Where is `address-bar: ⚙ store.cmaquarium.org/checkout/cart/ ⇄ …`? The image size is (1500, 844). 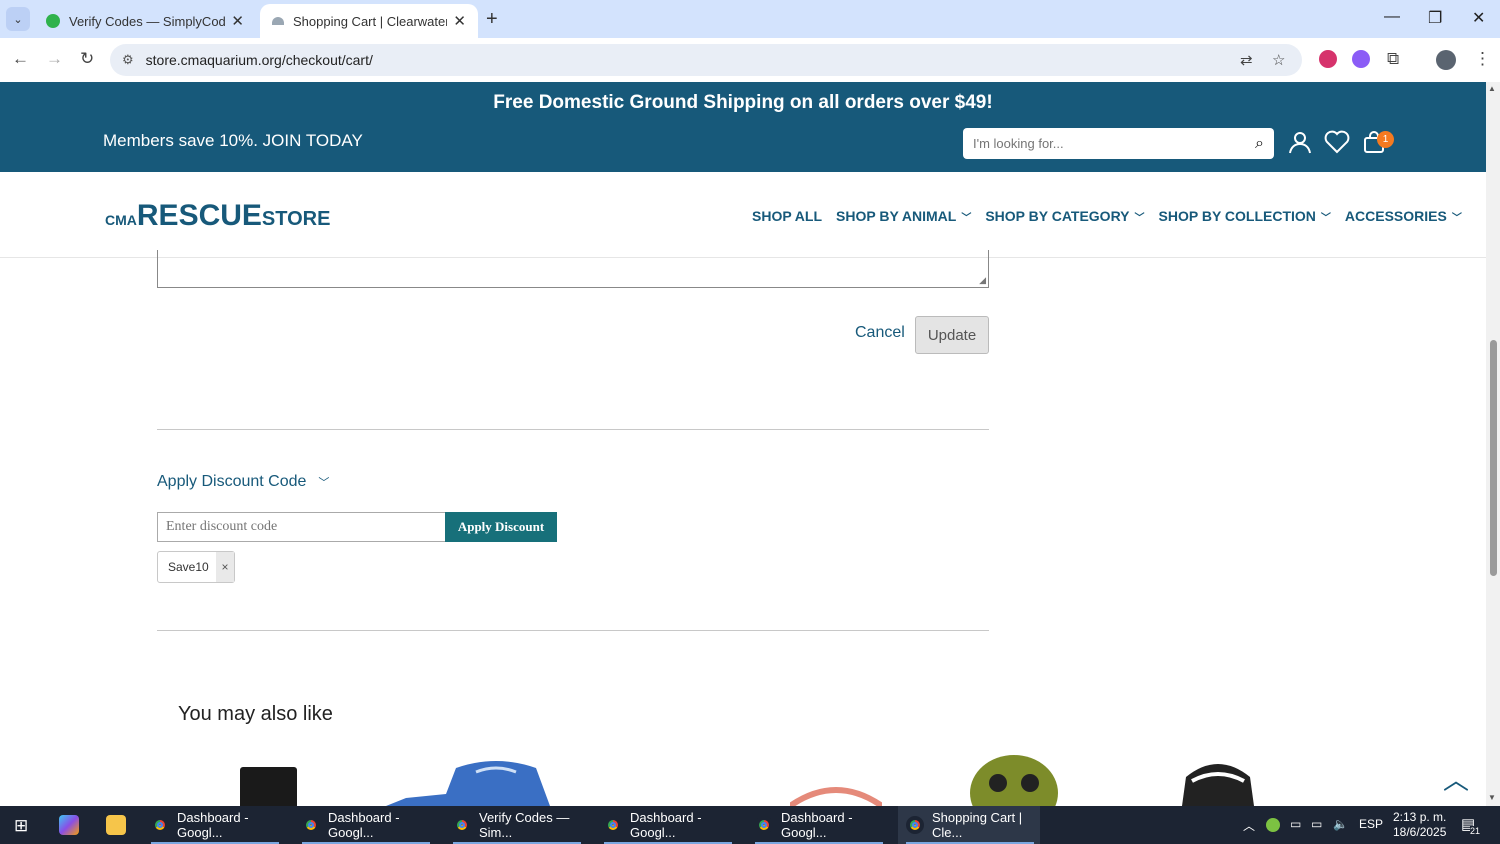
address-bar: ⚙ store.cmaquarium.org/checkout/cart/ ⇄ … is located at coordinates (706, 60).